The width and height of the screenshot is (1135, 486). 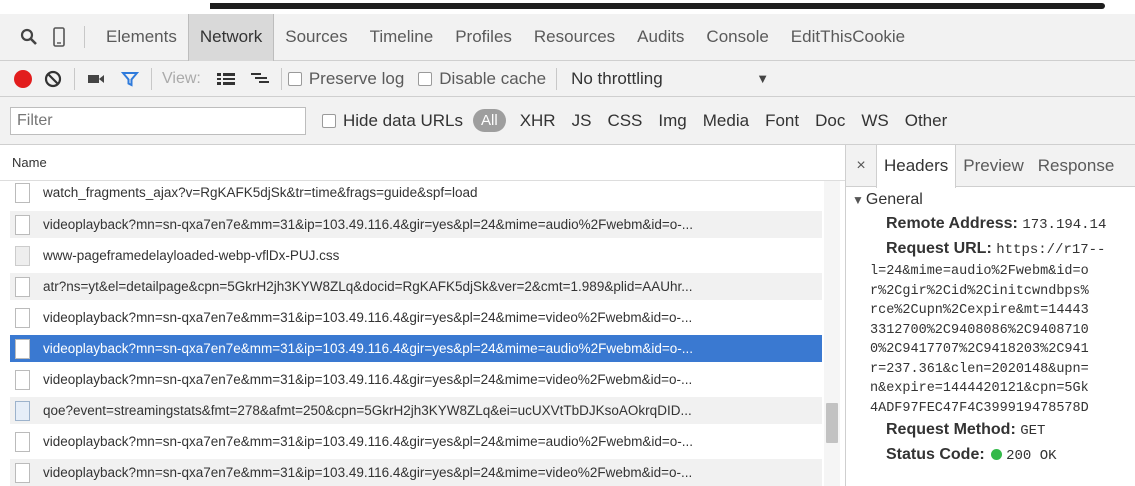 What do you see at coordinates (260, 79) in the screenshot?
I see `overview-icon` at bounding box center [260, 79].